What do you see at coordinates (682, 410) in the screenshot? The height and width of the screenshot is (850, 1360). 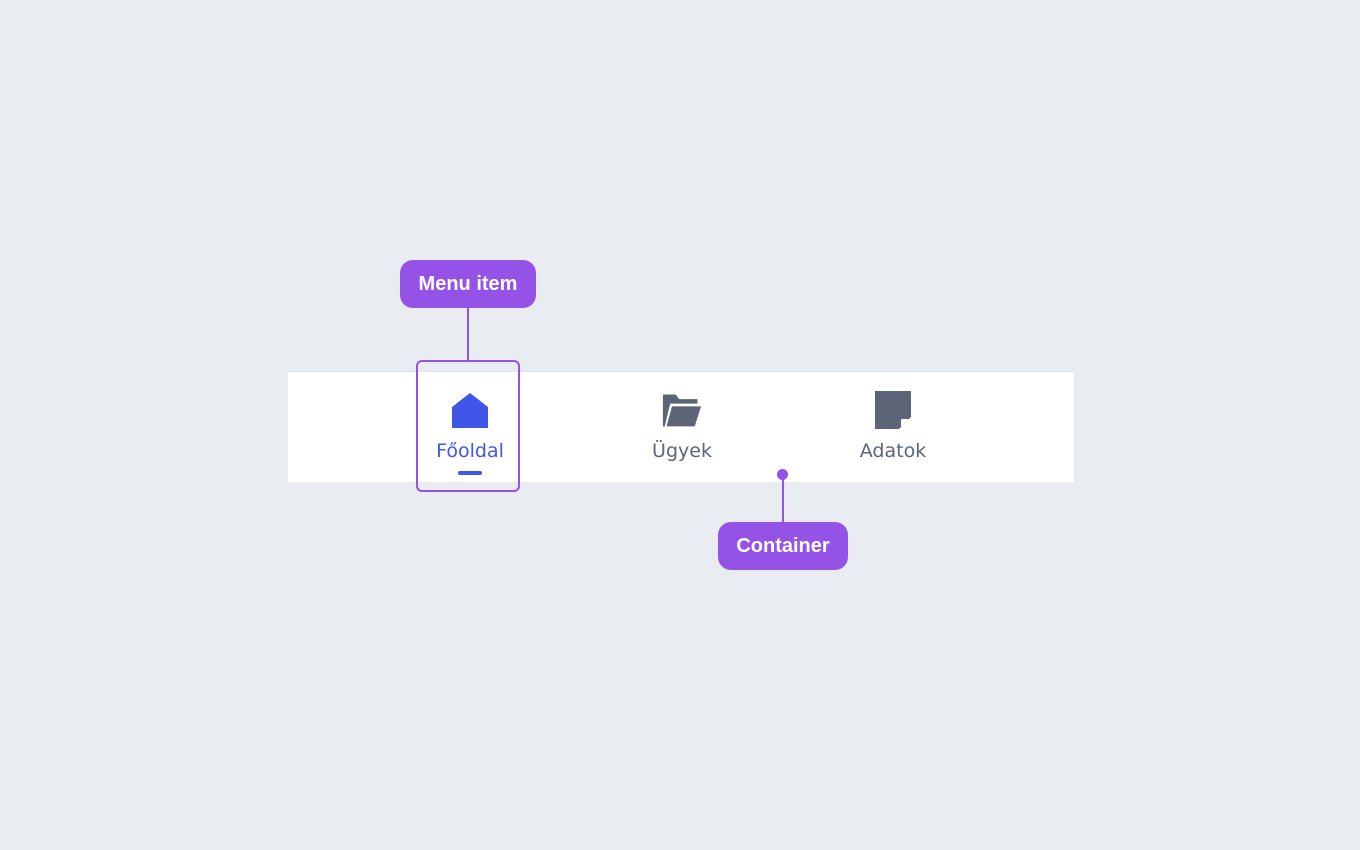 I see `folder-open-icon` at bounding box center [682, 410].